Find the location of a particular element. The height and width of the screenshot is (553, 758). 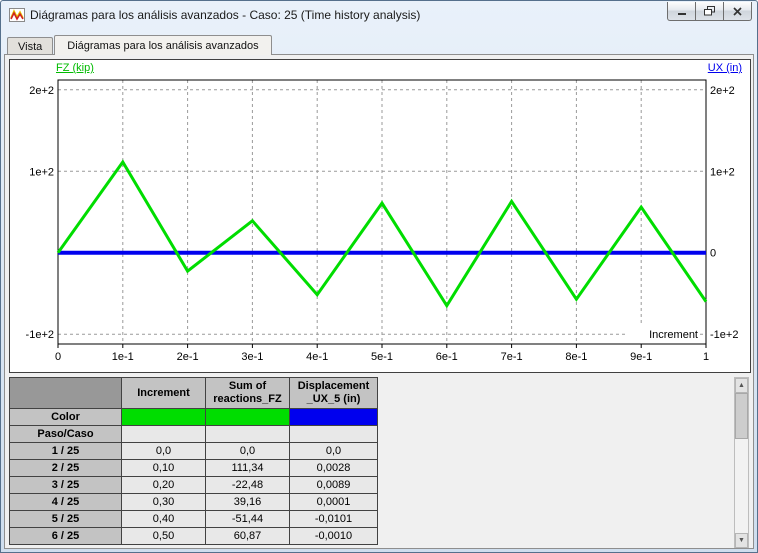

tab-diagramas-label: Diágramas para los análisis avanzados is located at coordinates (163, 46).